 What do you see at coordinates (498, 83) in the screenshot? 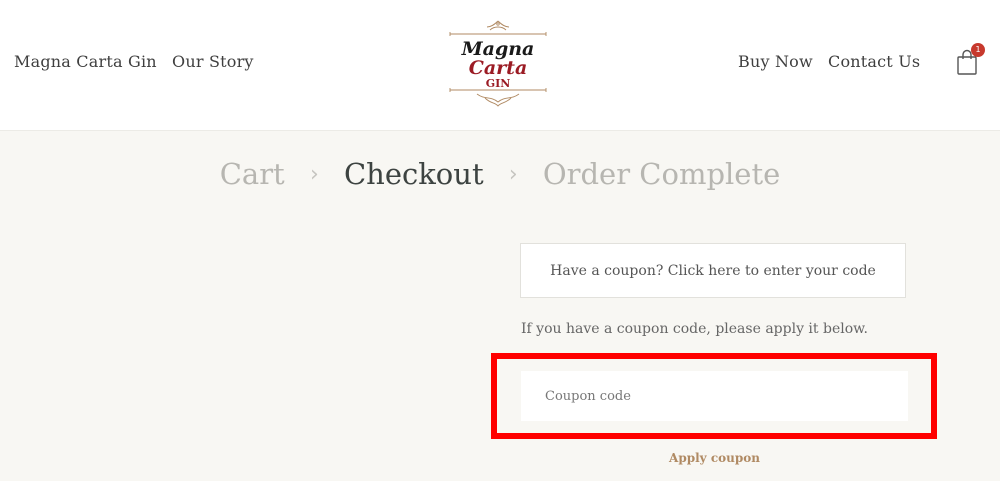
I see `logo-line-3: GIN` at bounding box center [498, 83].